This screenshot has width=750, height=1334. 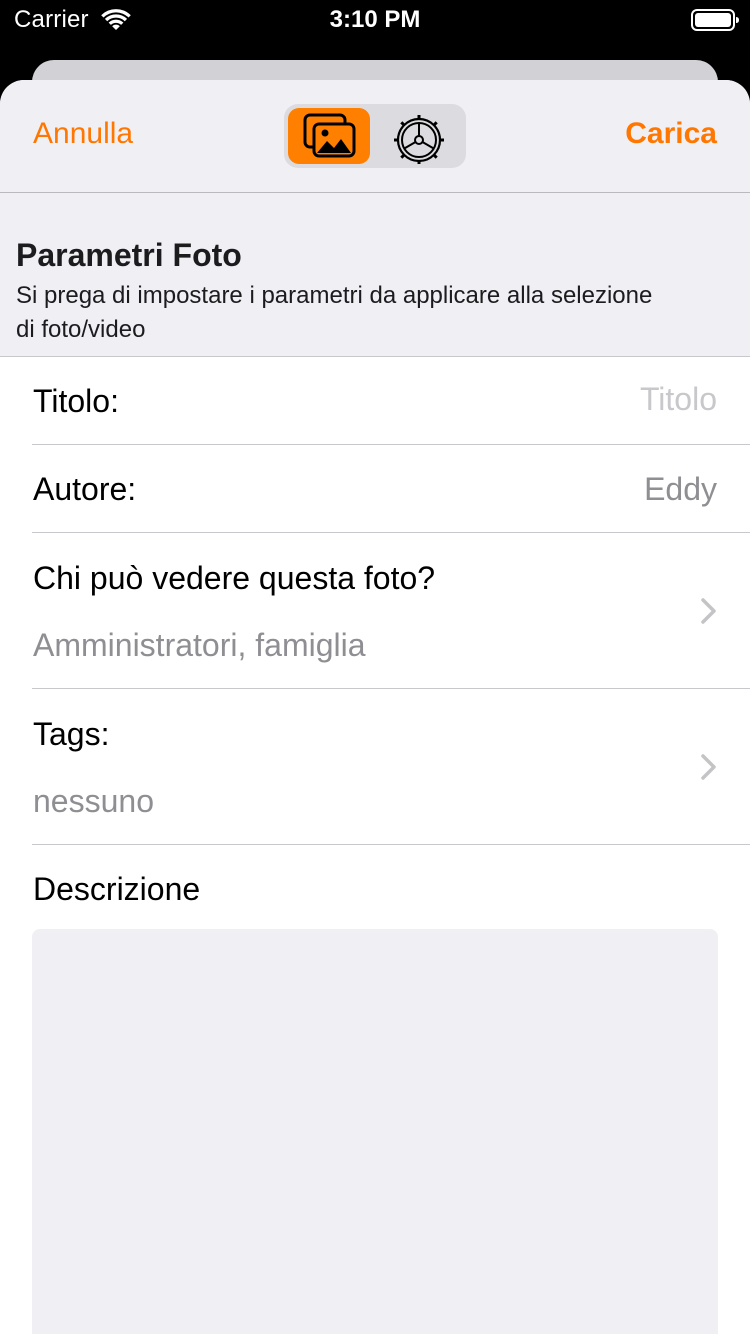 I want to click on photos-icon, so click(x=329, y=135).